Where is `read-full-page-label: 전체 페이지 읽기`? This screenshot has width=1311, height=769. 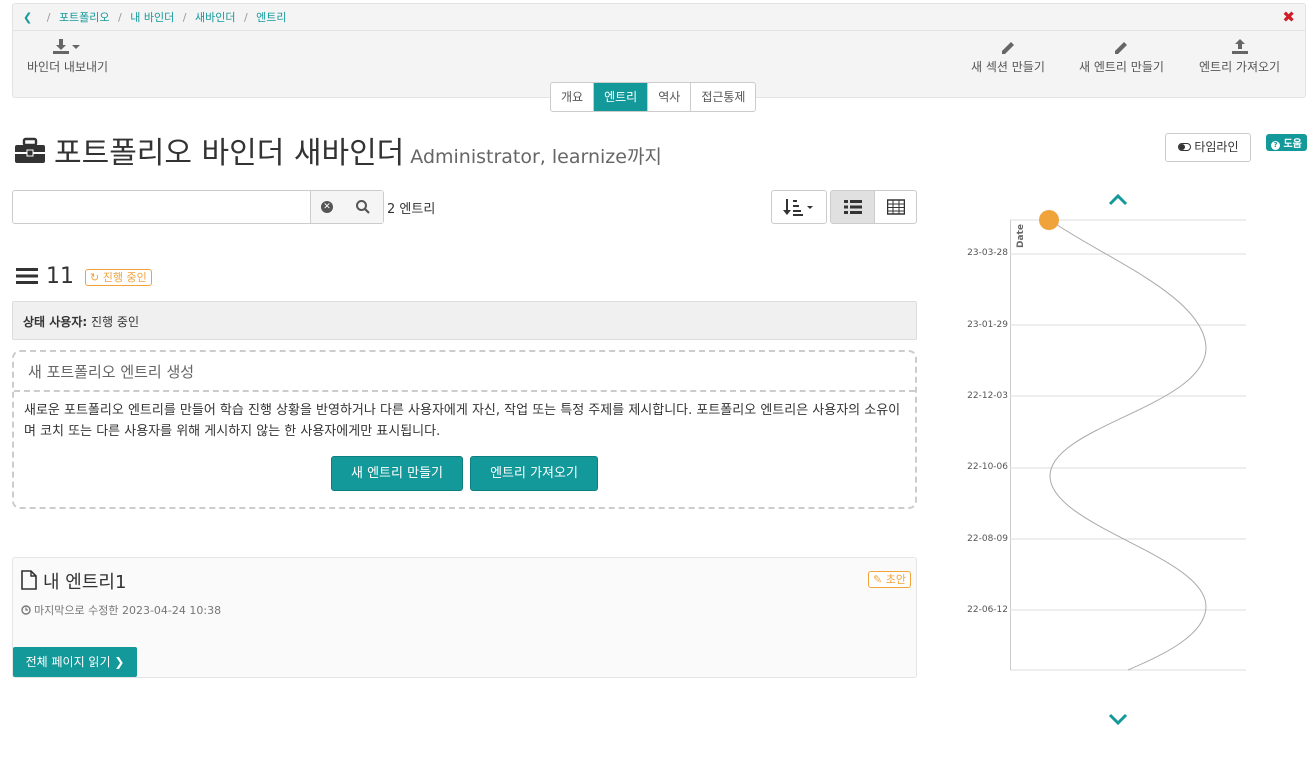 read-full-page-label: 전체 페이지 읽기 is located at coordinates (68, 662).